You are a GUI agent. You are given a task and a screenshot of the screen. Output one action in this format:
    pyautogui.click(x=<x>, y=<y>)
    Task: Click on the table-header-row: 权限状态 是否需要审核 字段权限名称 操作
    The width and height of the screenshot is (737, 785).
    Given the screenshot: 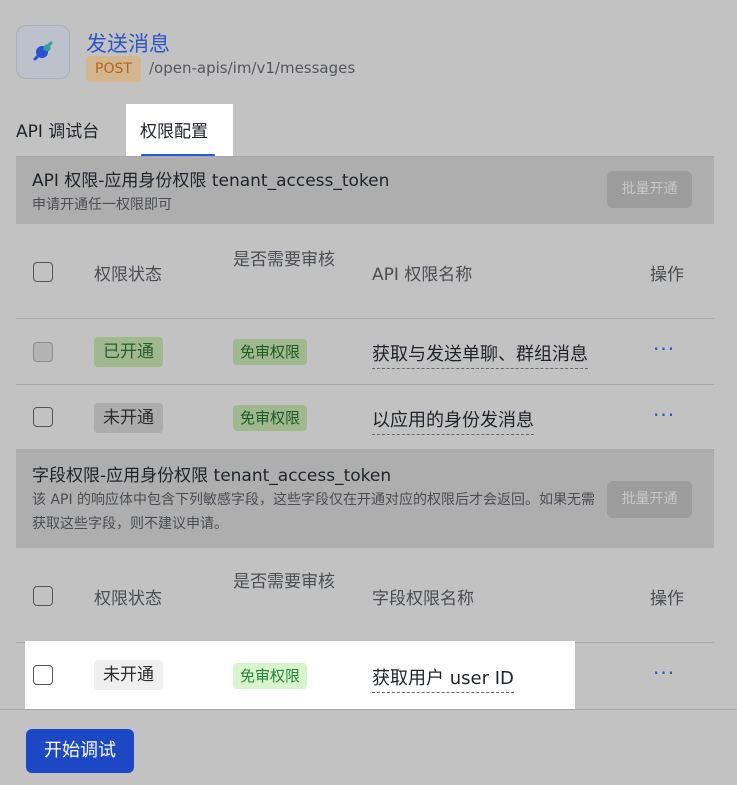 What is the action you would take?
    pyautogui.click(x=365, y=595)
    